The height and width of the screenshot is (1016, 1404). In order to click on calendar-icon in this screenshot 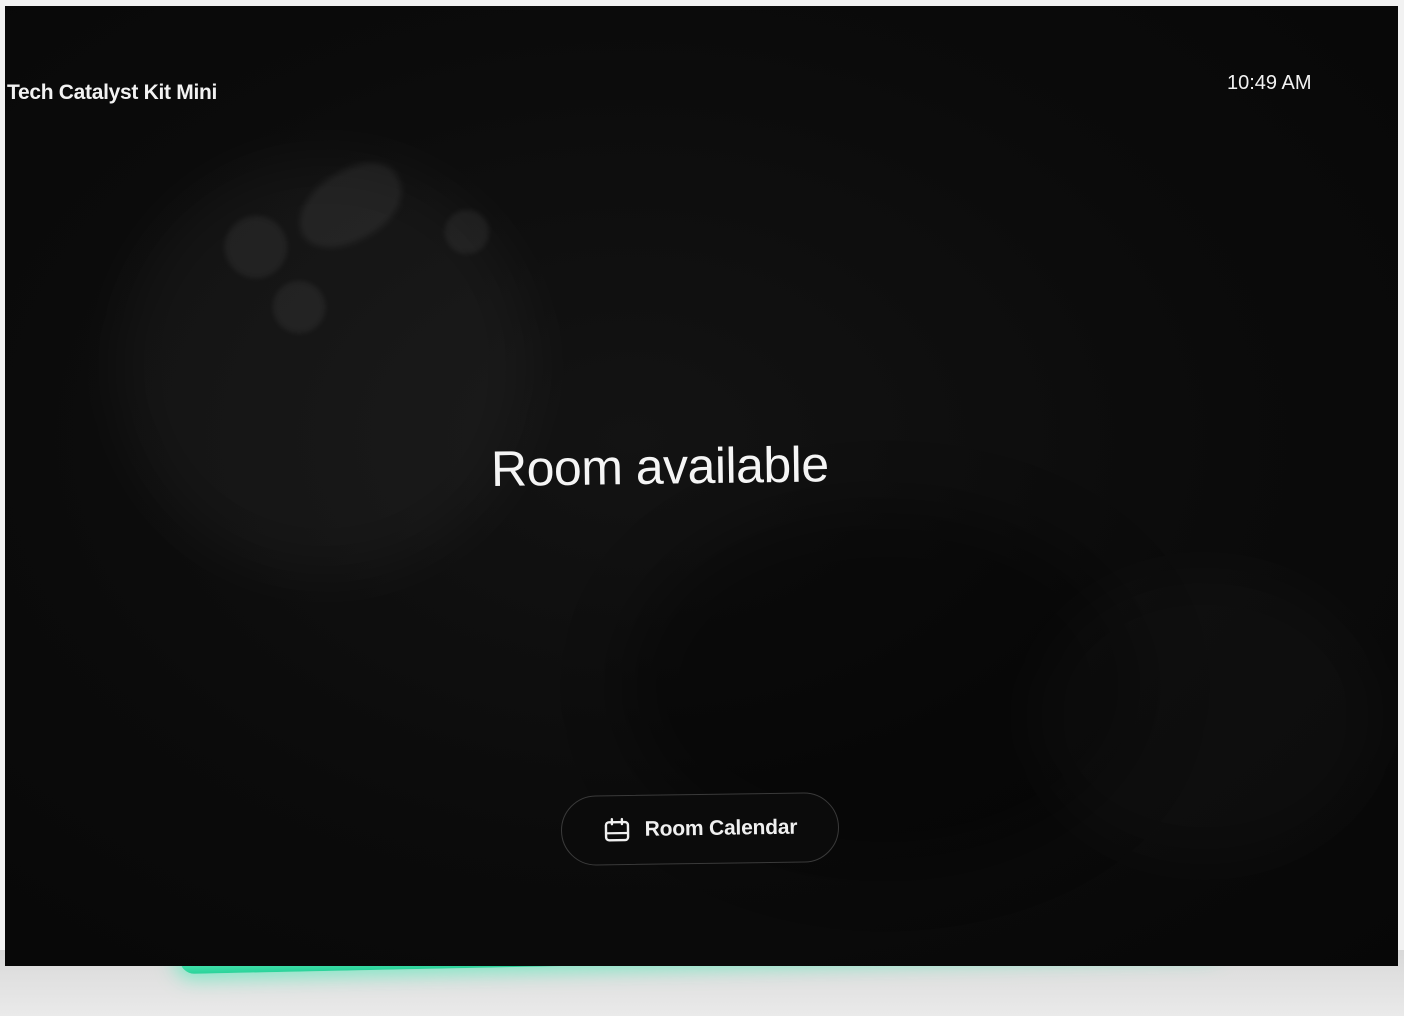, I will do `click(617, 830)`.